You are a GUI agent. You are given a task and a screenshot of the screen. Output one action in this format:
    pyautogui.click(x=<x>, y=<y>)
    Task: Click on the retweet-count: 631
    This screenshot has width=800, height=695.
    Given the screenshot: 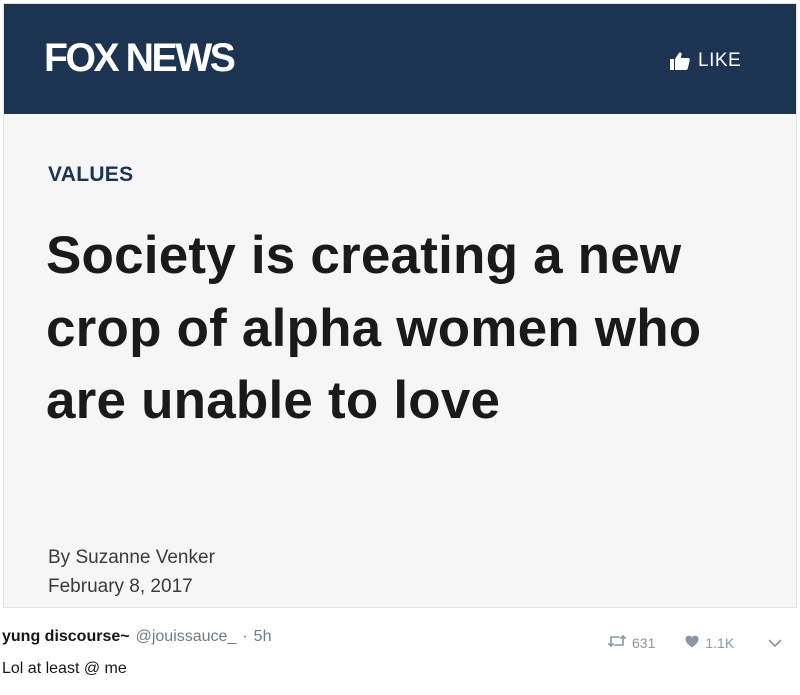 What is the action you would take?
    pyautogui.click(x=644, y=642)
    